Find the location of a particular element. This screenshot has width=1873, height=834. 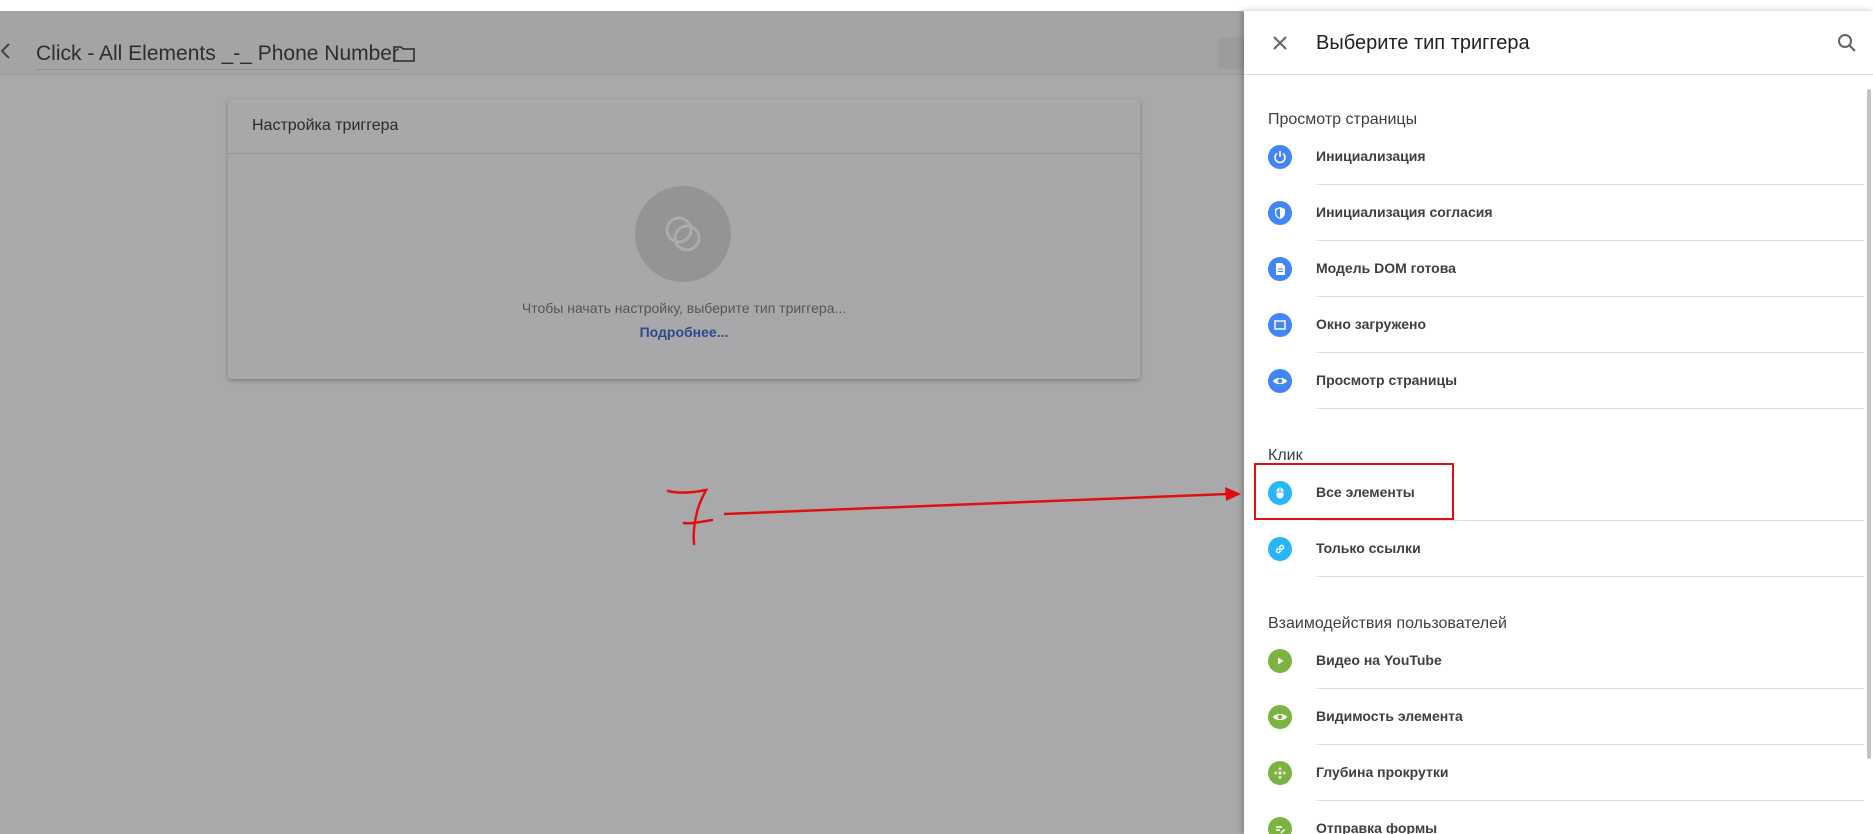

form-icon is located at coordinates (1280, 825).